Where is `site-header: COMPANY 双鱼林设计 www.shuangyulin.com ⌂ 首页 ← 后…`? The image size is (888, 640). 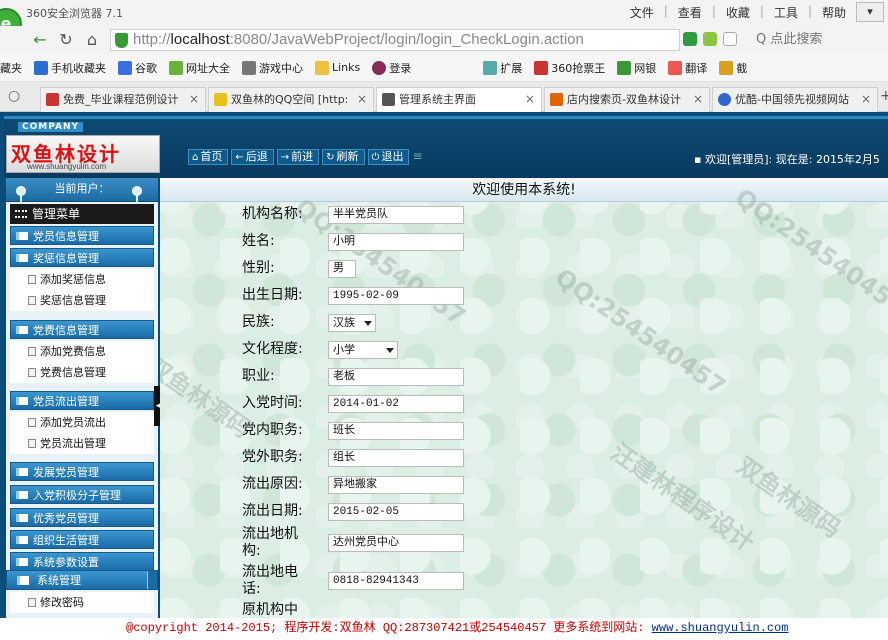
site-header: COMPANY 双鱼林设计 www.shuangyulin.com ⌂ 首页 ← 后… is located at coordinates (446, 147).